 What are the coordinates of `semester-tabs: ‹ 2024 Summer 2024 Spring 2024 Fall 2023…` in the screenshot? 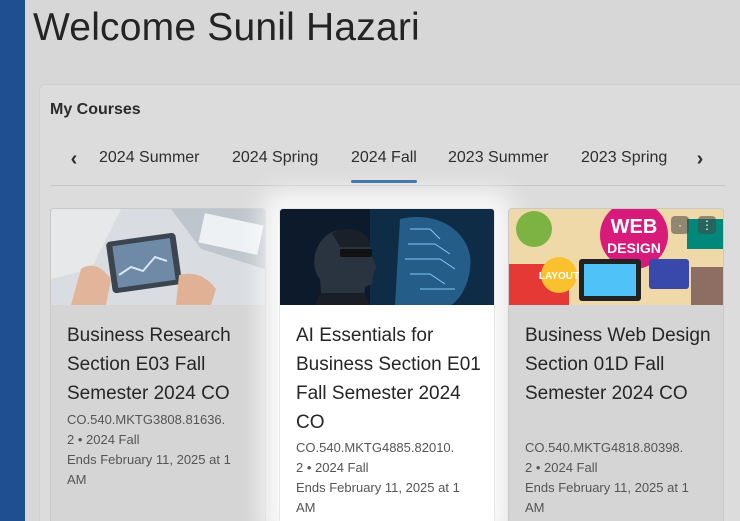 It's located at (388, 164).